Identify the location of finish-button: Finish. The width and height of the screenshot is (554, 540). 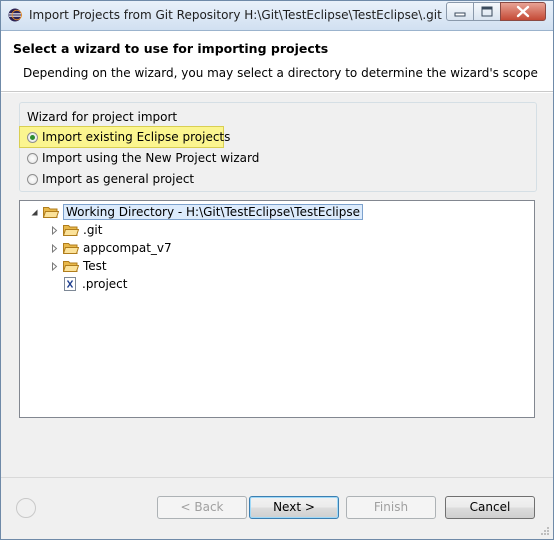
(391, 507).